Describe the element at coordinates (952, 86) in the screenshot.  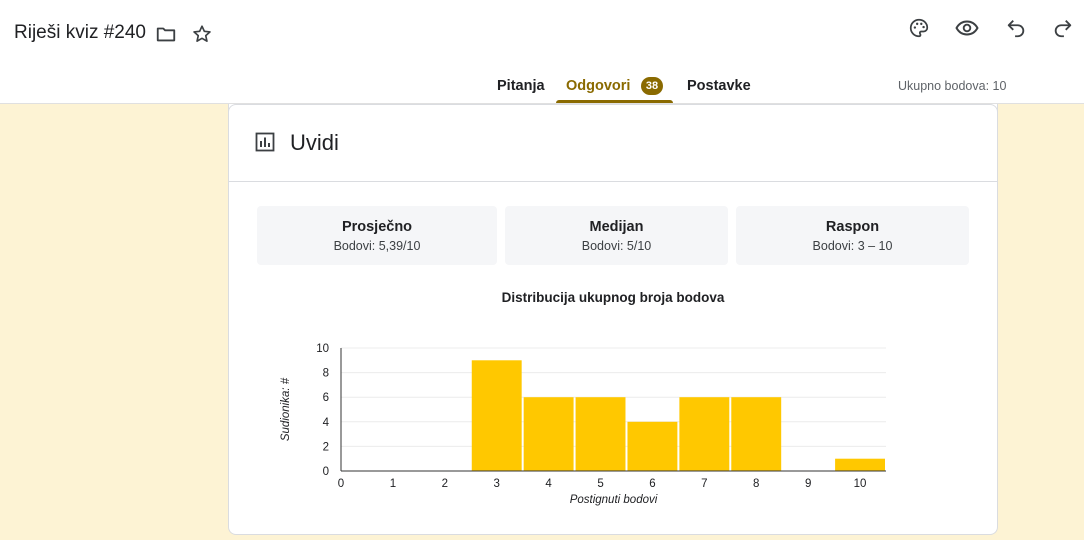
I see `total-points-label: Ukupno bodova: 10` at that location.